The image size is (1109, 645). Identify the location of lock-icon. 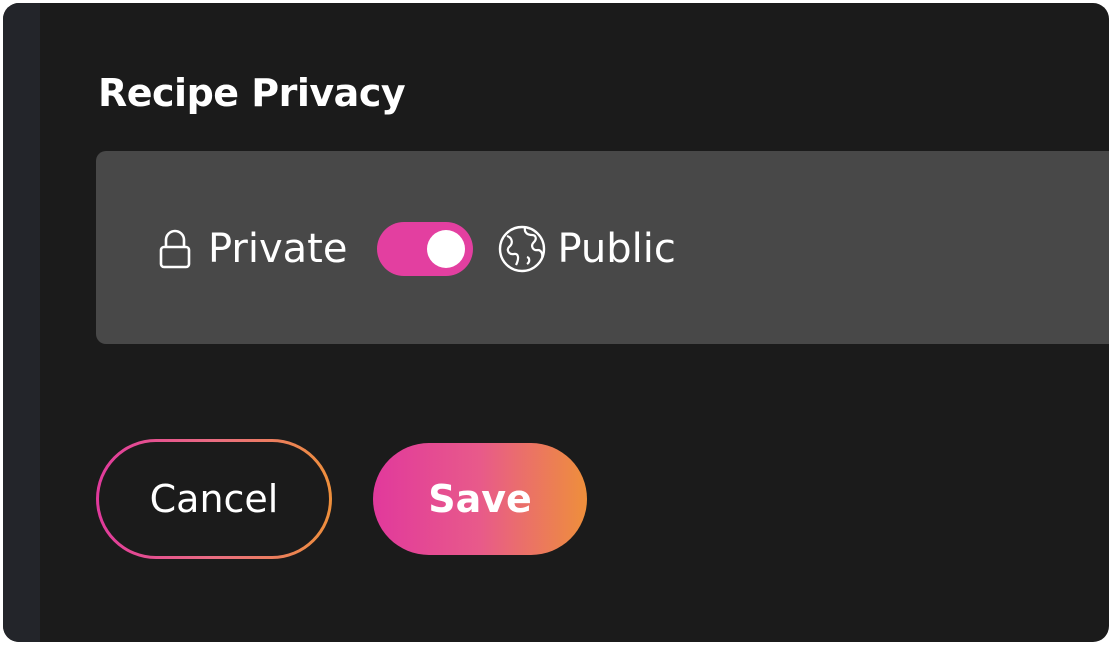
(175, 249).